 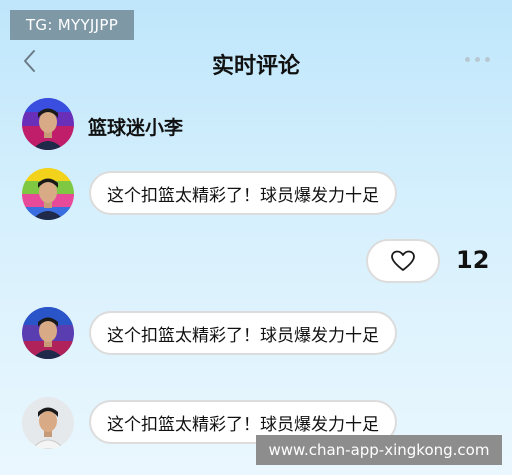 What do you see at coordinates (72, 25) in the screenshot?
I see `tg-badge: TG: MYYJJPP` at bounding box center [72, 25].